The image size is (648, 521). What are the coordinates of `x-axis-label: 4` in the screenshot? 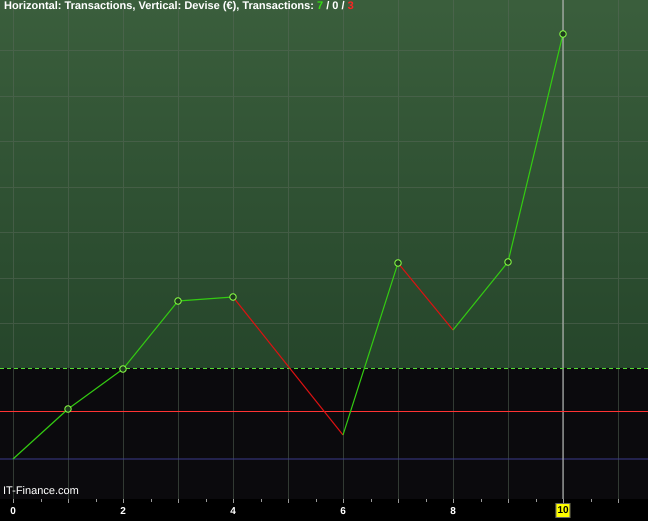 It's located at (233, 511).